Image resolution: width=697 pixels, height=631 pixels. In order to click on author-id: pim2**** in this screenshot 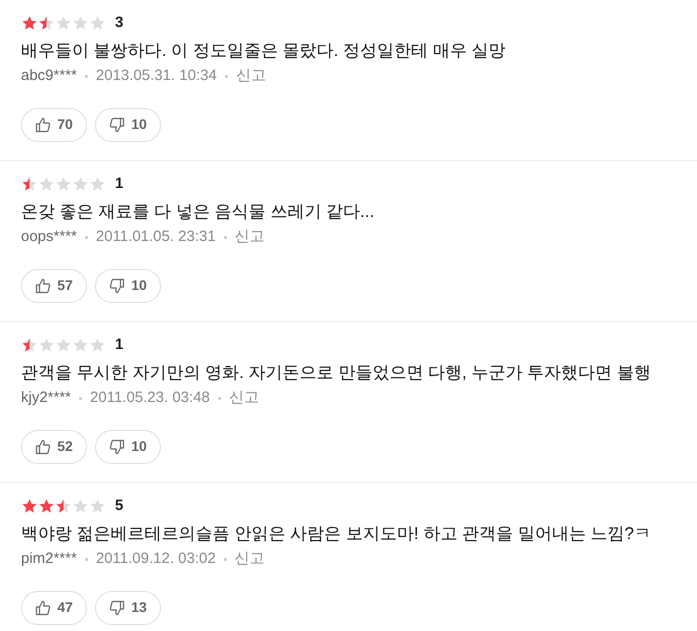, I will do `click(49, 559)`.